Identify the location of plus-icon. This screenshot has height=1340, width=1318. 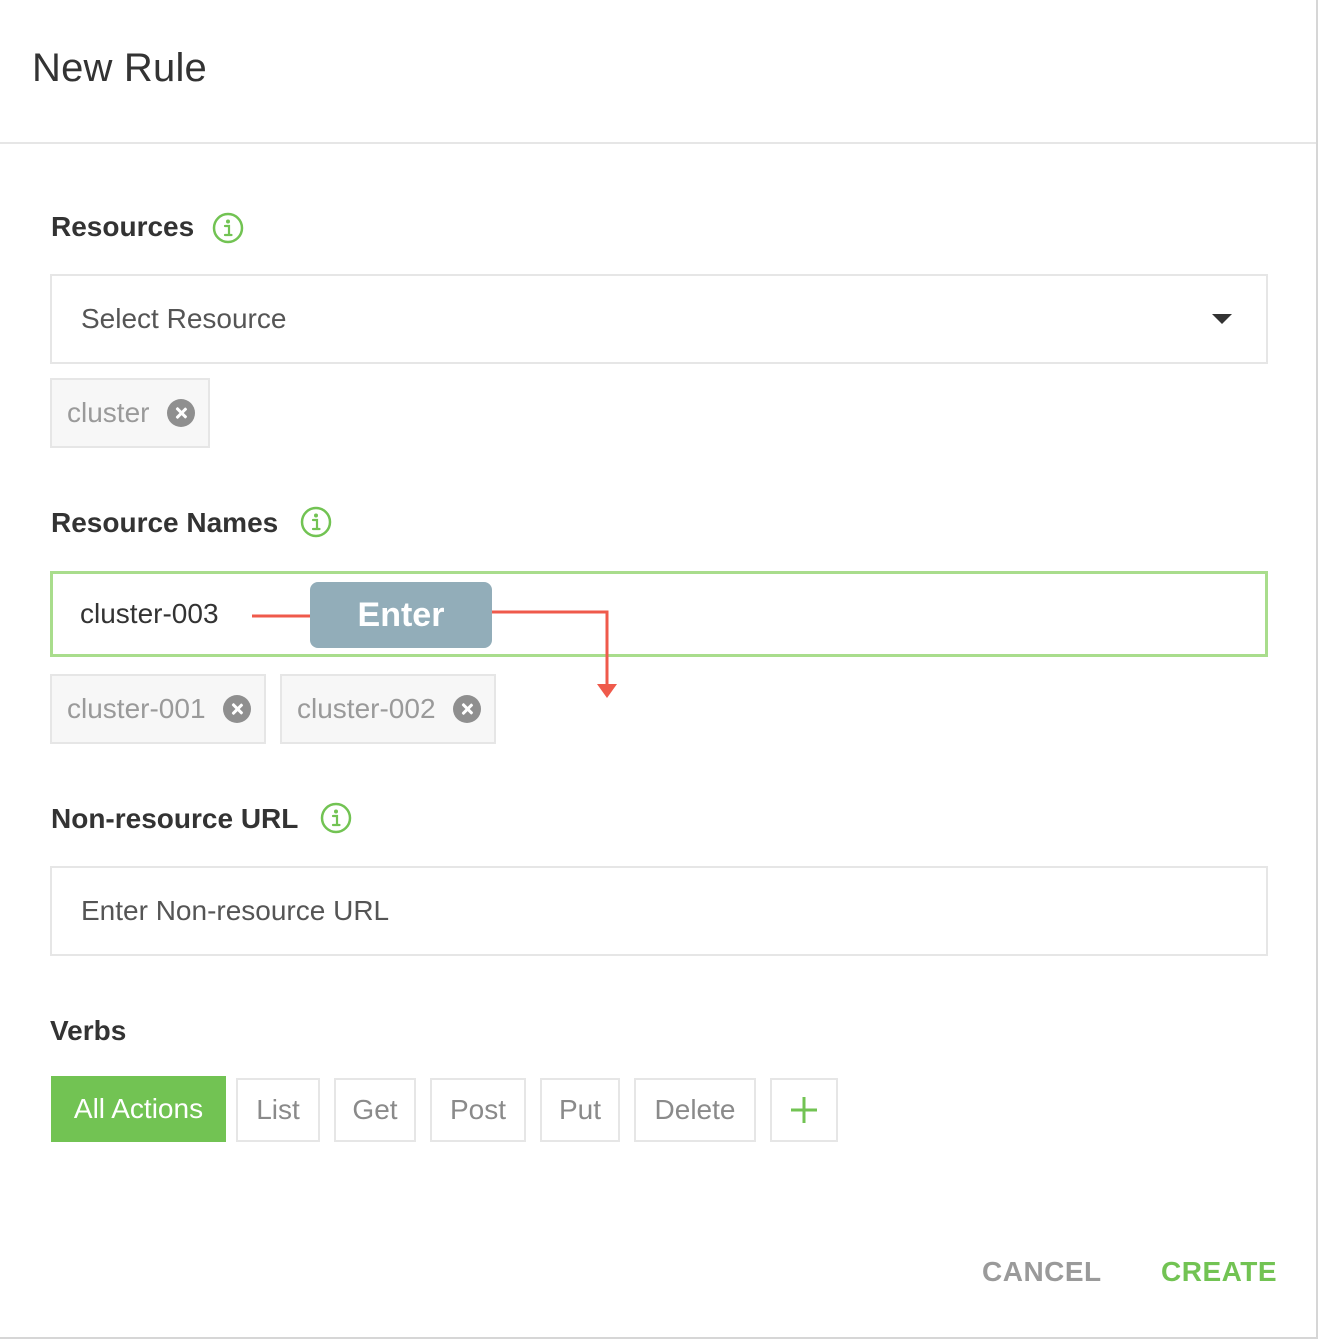
(804, 1110).